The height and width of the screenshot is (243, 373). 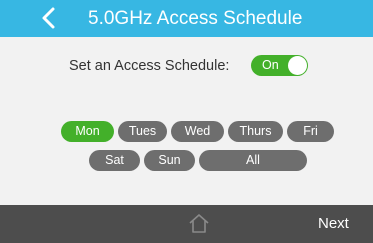 What do you see at coordinates (333, 224) in the screenshot?
I see `next-button: Next` at bounding box center [333, 224].